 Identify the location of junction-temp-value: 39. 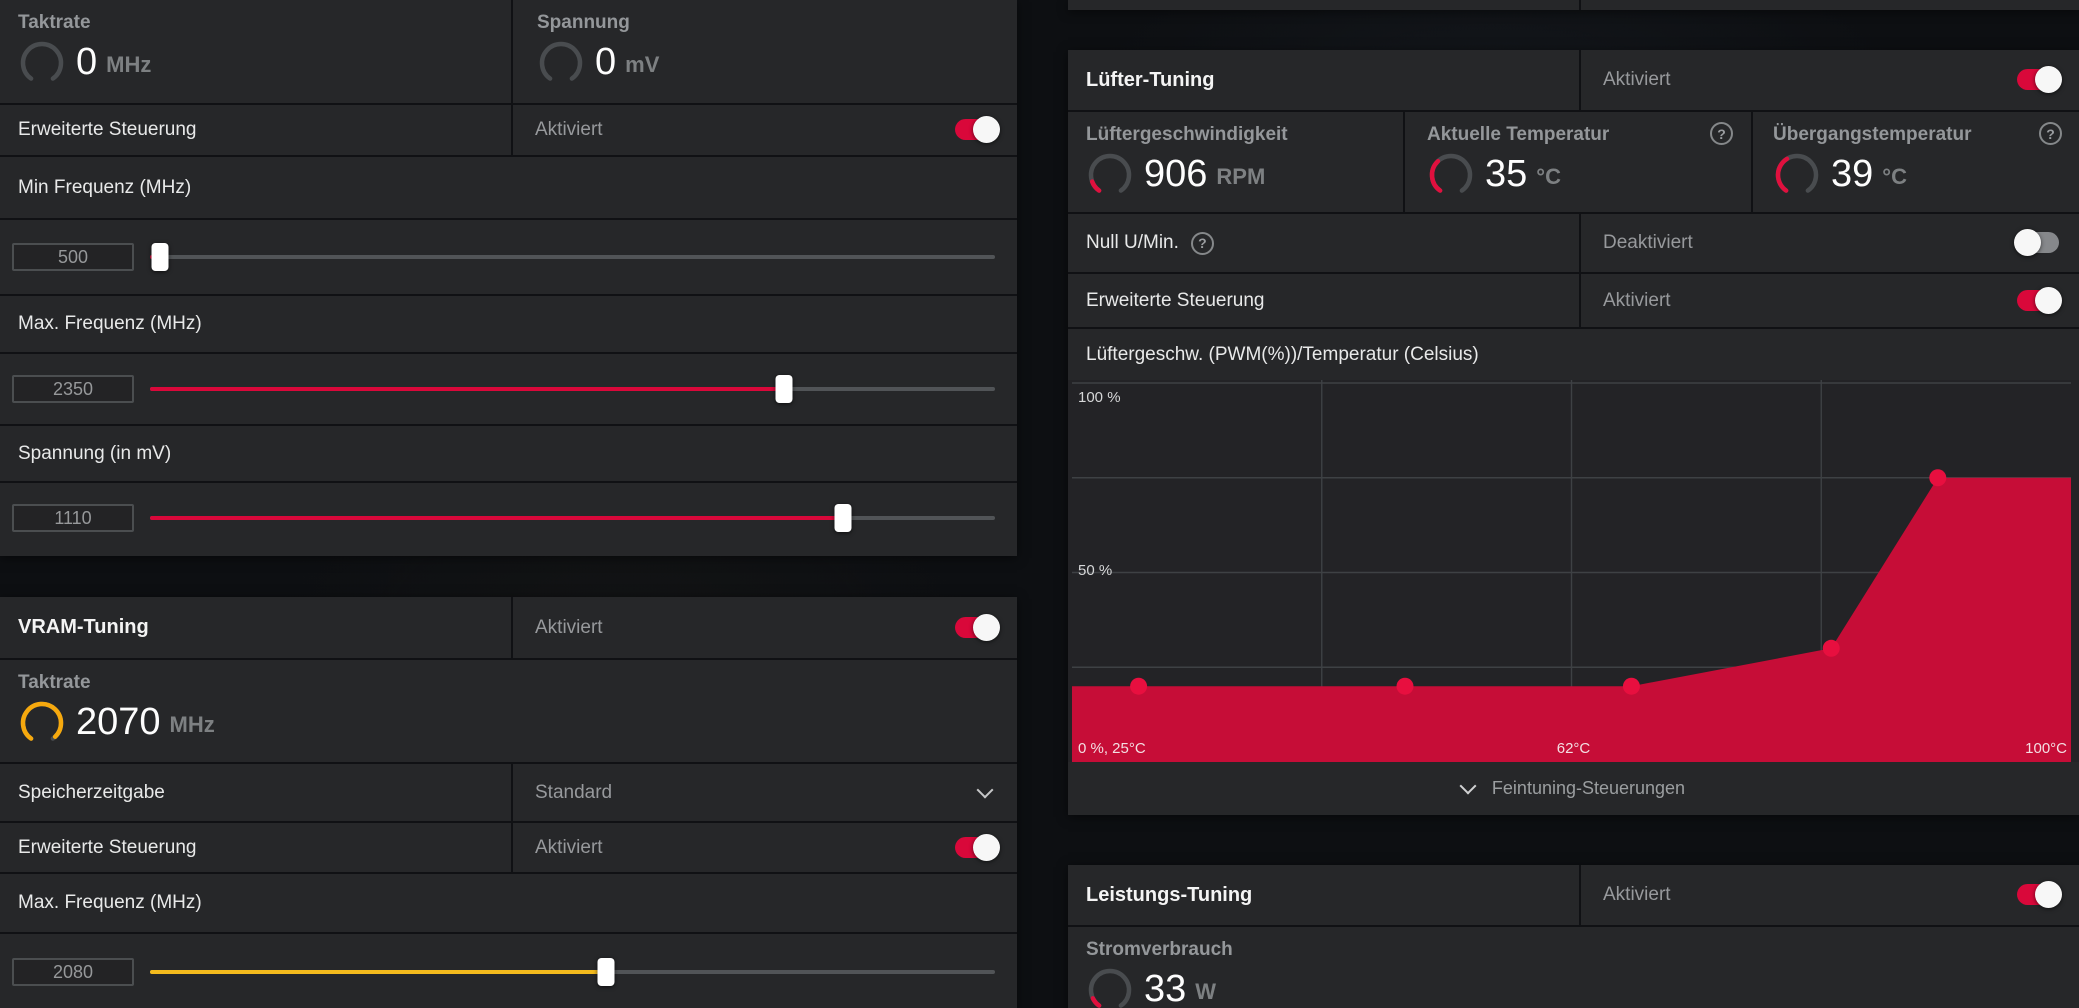
(1852, 173).